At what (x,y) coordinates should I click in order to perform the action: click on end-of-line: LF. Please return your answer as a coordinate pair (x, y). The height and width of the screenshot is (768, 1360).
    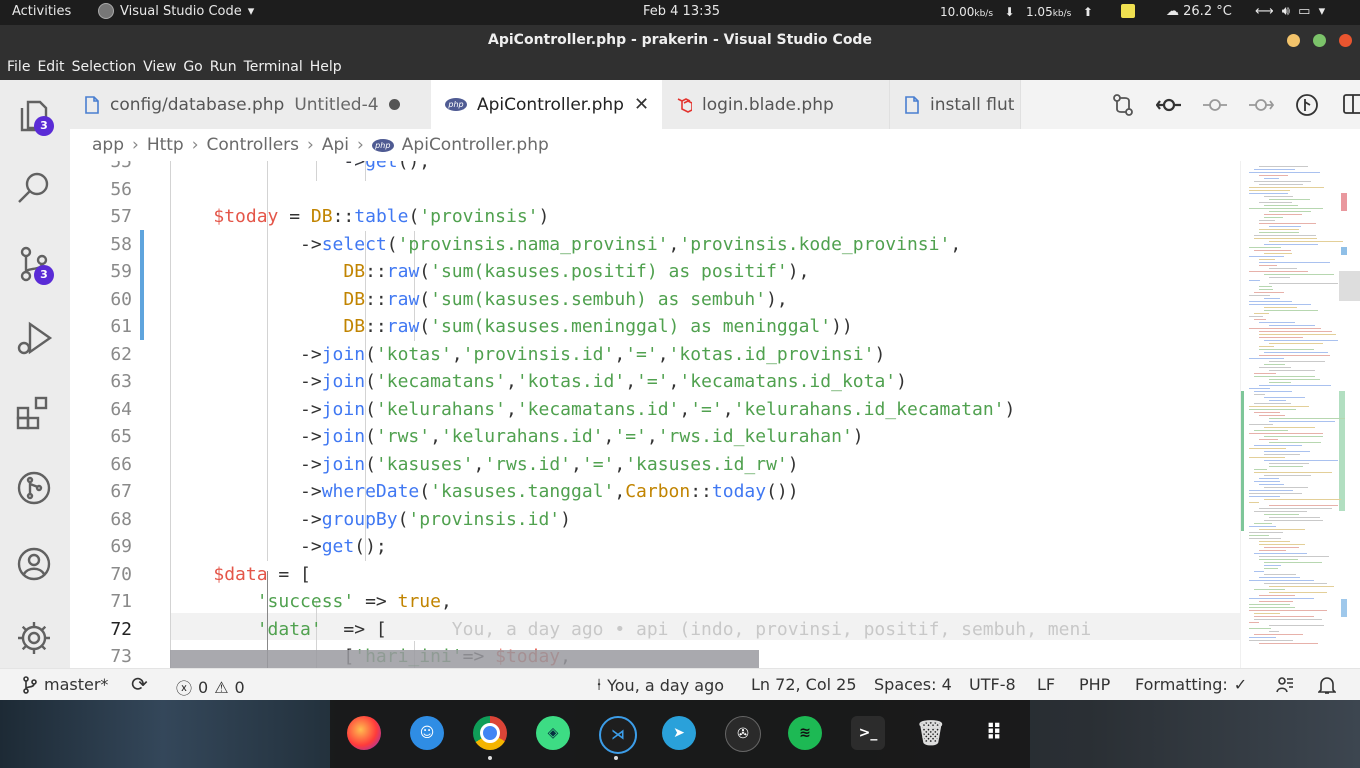
    Looking at the image, I should click on (1046, 684).